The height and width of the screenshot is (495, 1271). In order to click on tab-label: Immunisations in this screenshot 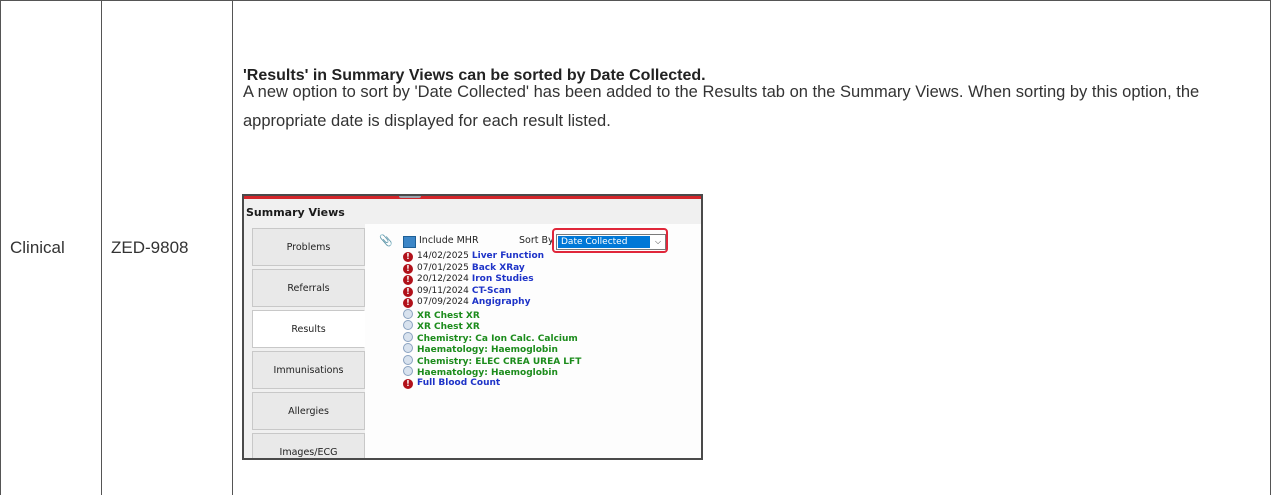, I will do `click(308, 370)`.